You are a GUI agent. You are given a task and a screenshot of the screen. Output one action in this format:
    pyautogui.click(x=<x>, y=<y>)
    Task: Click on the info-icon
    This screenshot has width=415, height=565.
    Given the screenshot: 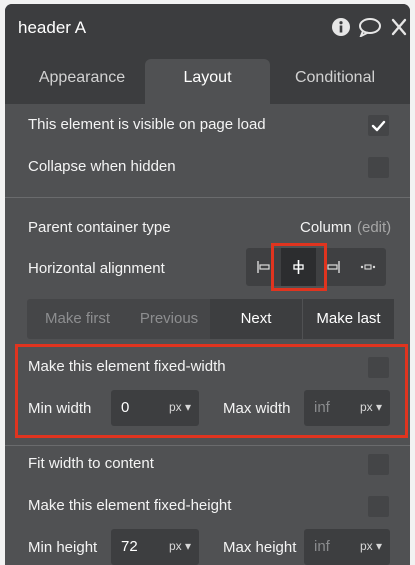 What is the action you would take?
    pyautogui.click(x=341, y=29)
    